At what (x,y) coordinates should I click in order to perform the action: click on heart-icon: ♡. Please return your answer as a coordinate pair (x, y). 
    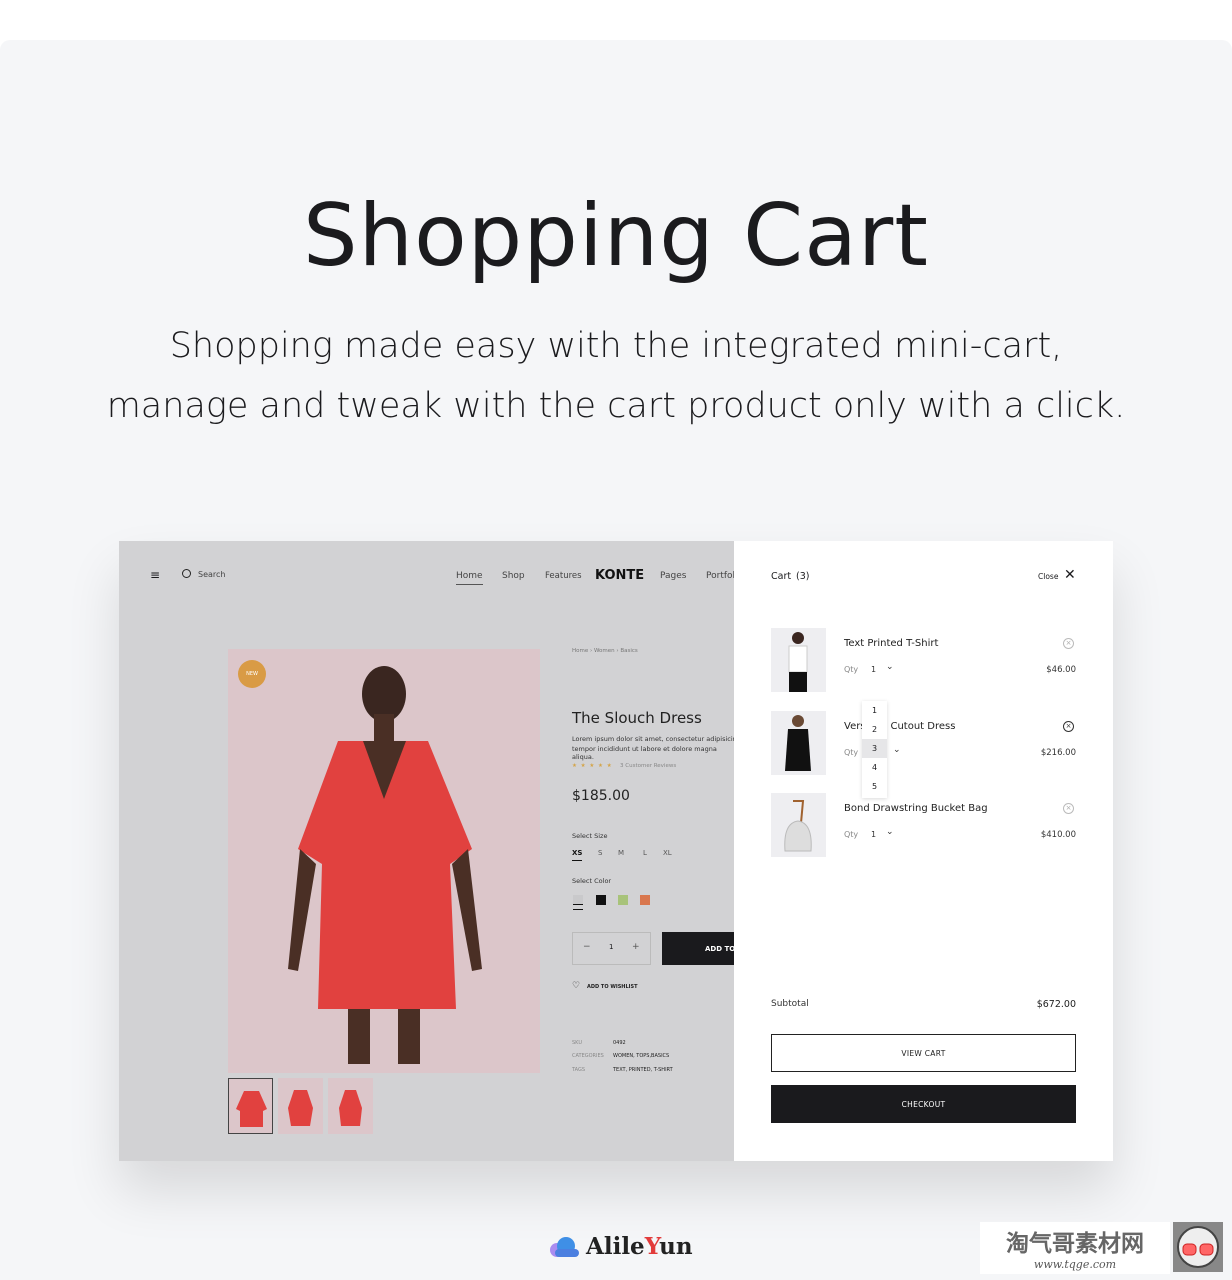
    Looking at the image, I should click on (576, 986).